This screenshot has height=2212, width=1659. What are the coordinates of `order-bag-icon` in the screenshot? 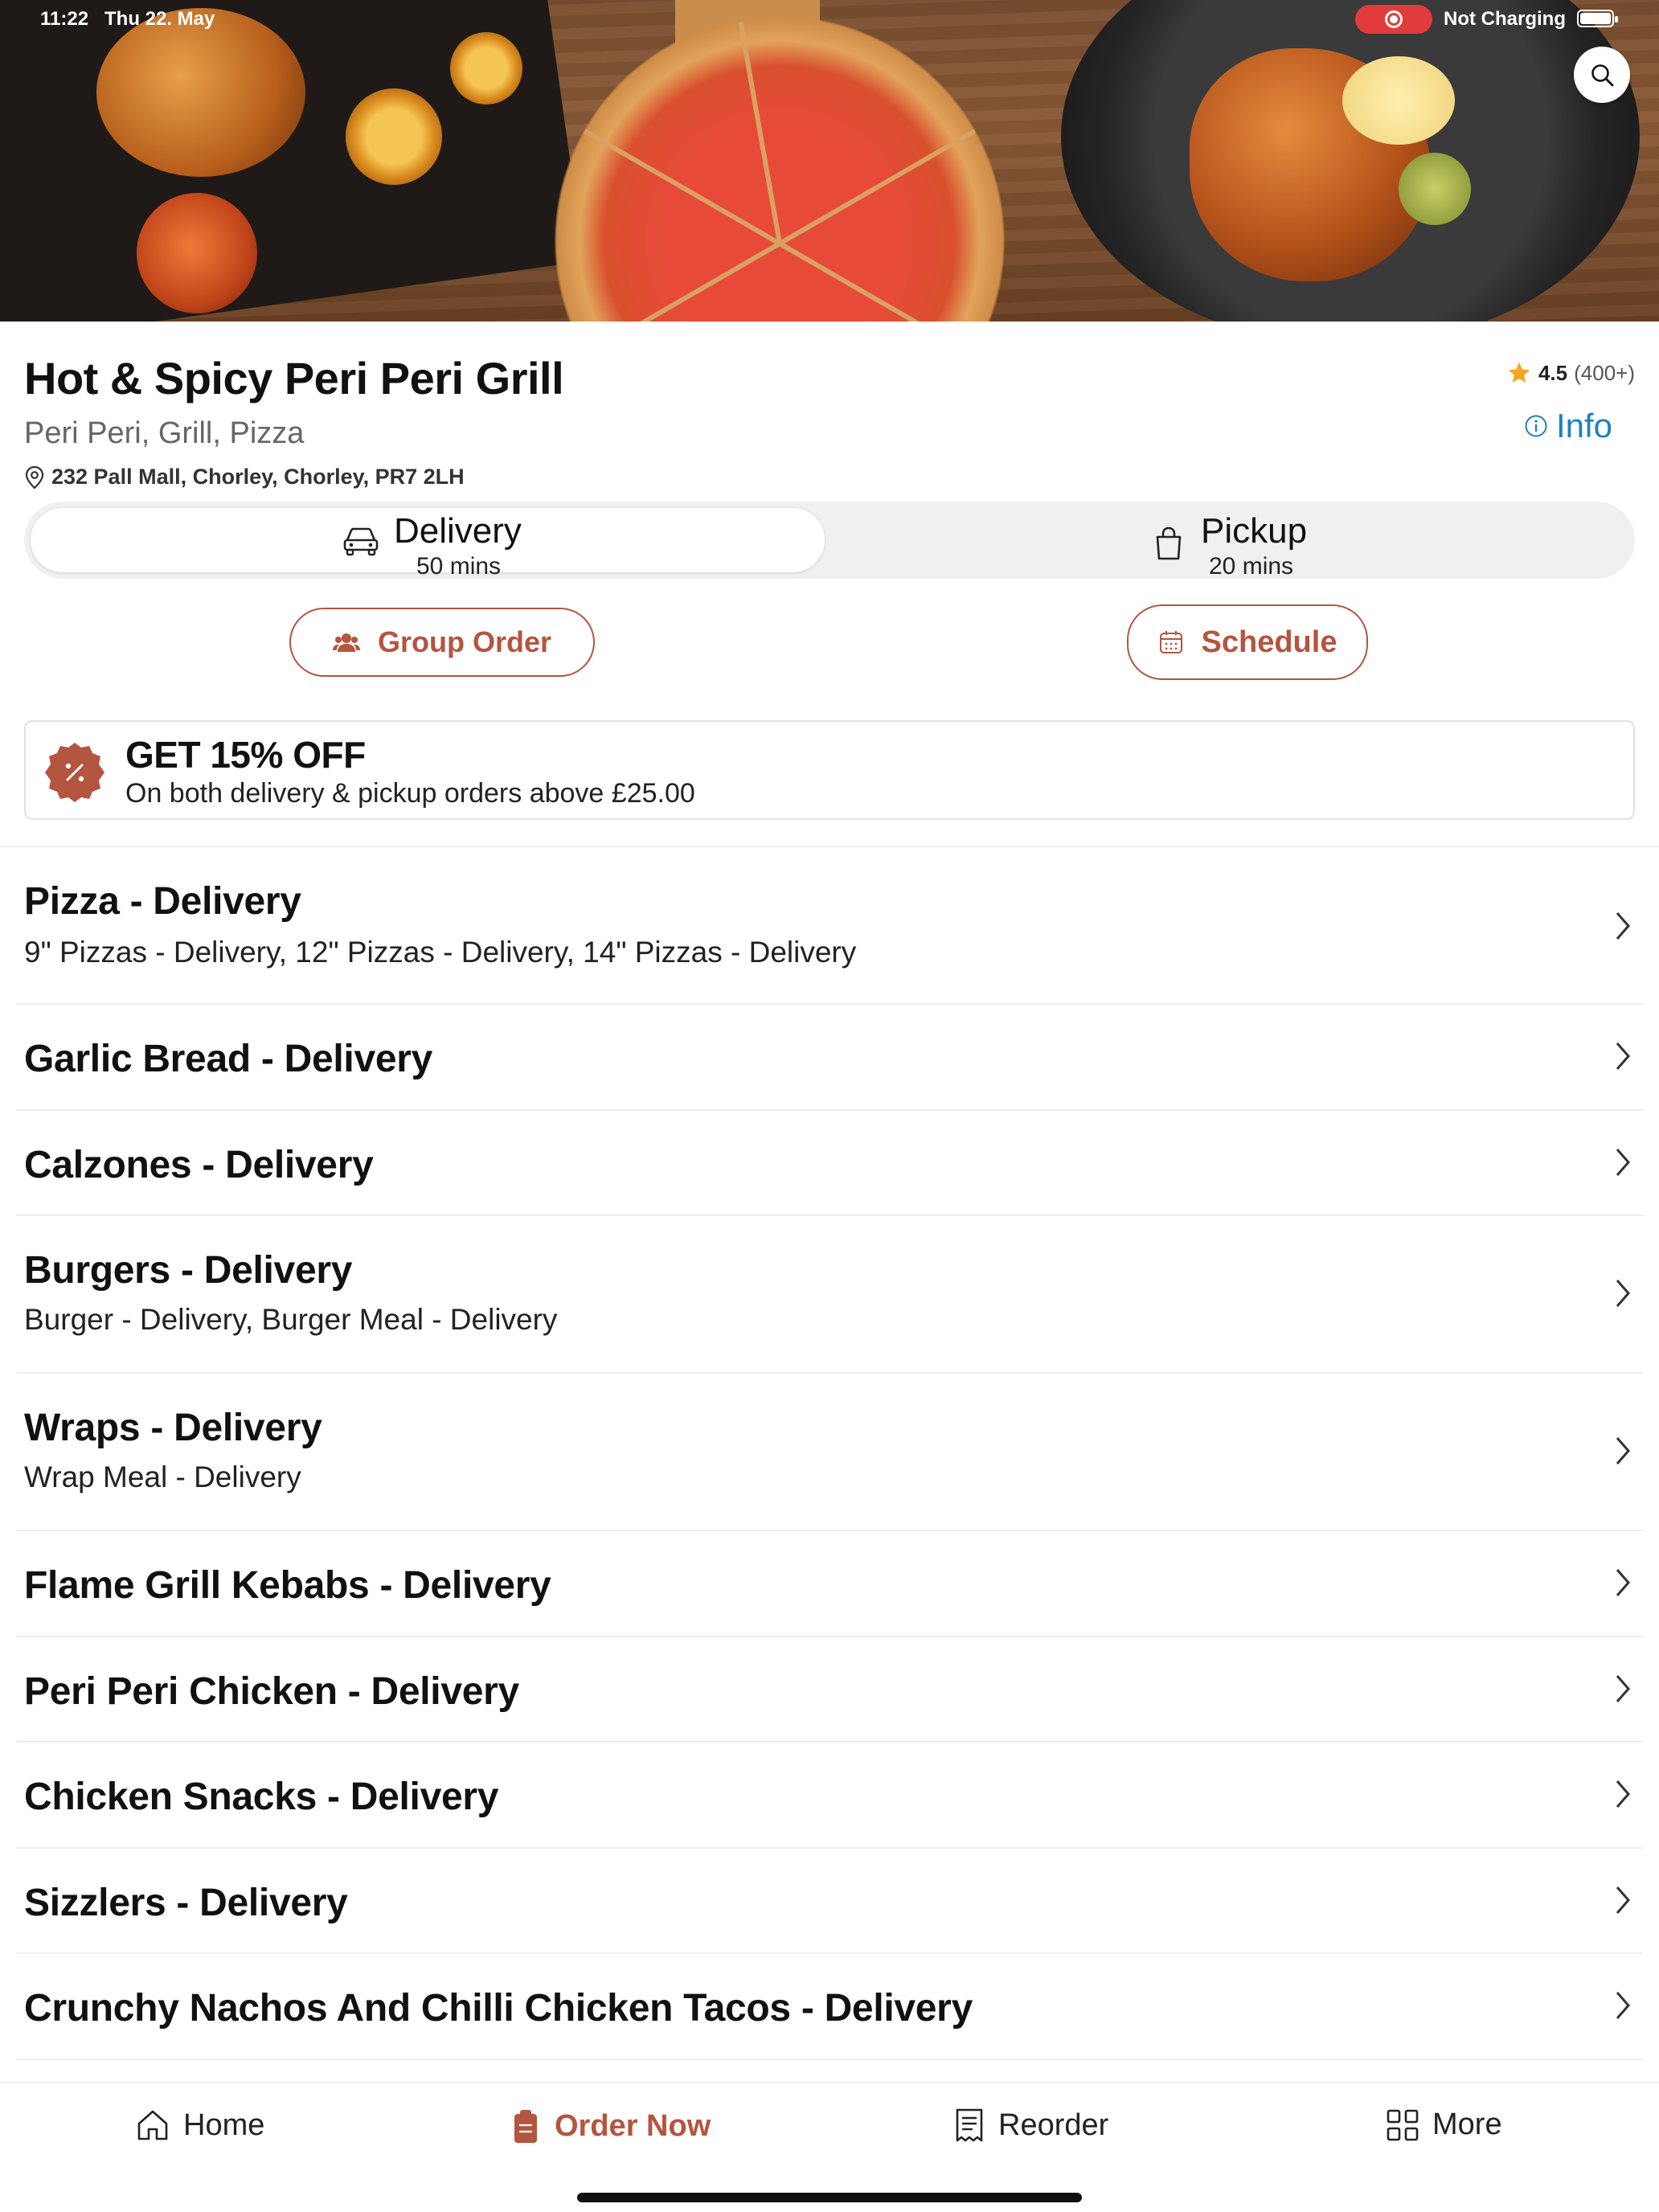 It's located at (525, 2126).